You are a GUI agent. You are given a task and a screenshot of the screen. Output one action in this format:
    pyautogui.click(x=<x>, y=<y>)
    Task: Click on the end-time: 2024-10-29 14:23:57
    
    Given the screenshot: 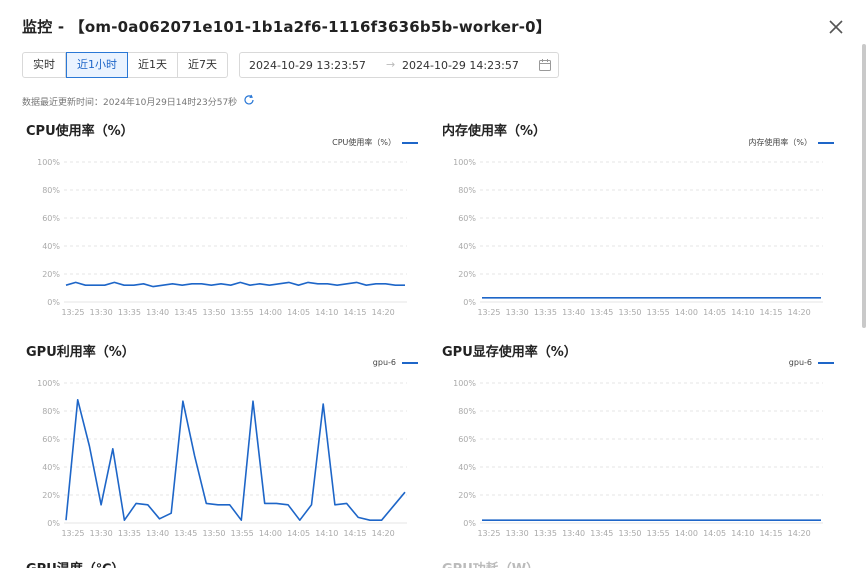 What is the action you would take?
    pyautogui.click(x=460, y=65)
    